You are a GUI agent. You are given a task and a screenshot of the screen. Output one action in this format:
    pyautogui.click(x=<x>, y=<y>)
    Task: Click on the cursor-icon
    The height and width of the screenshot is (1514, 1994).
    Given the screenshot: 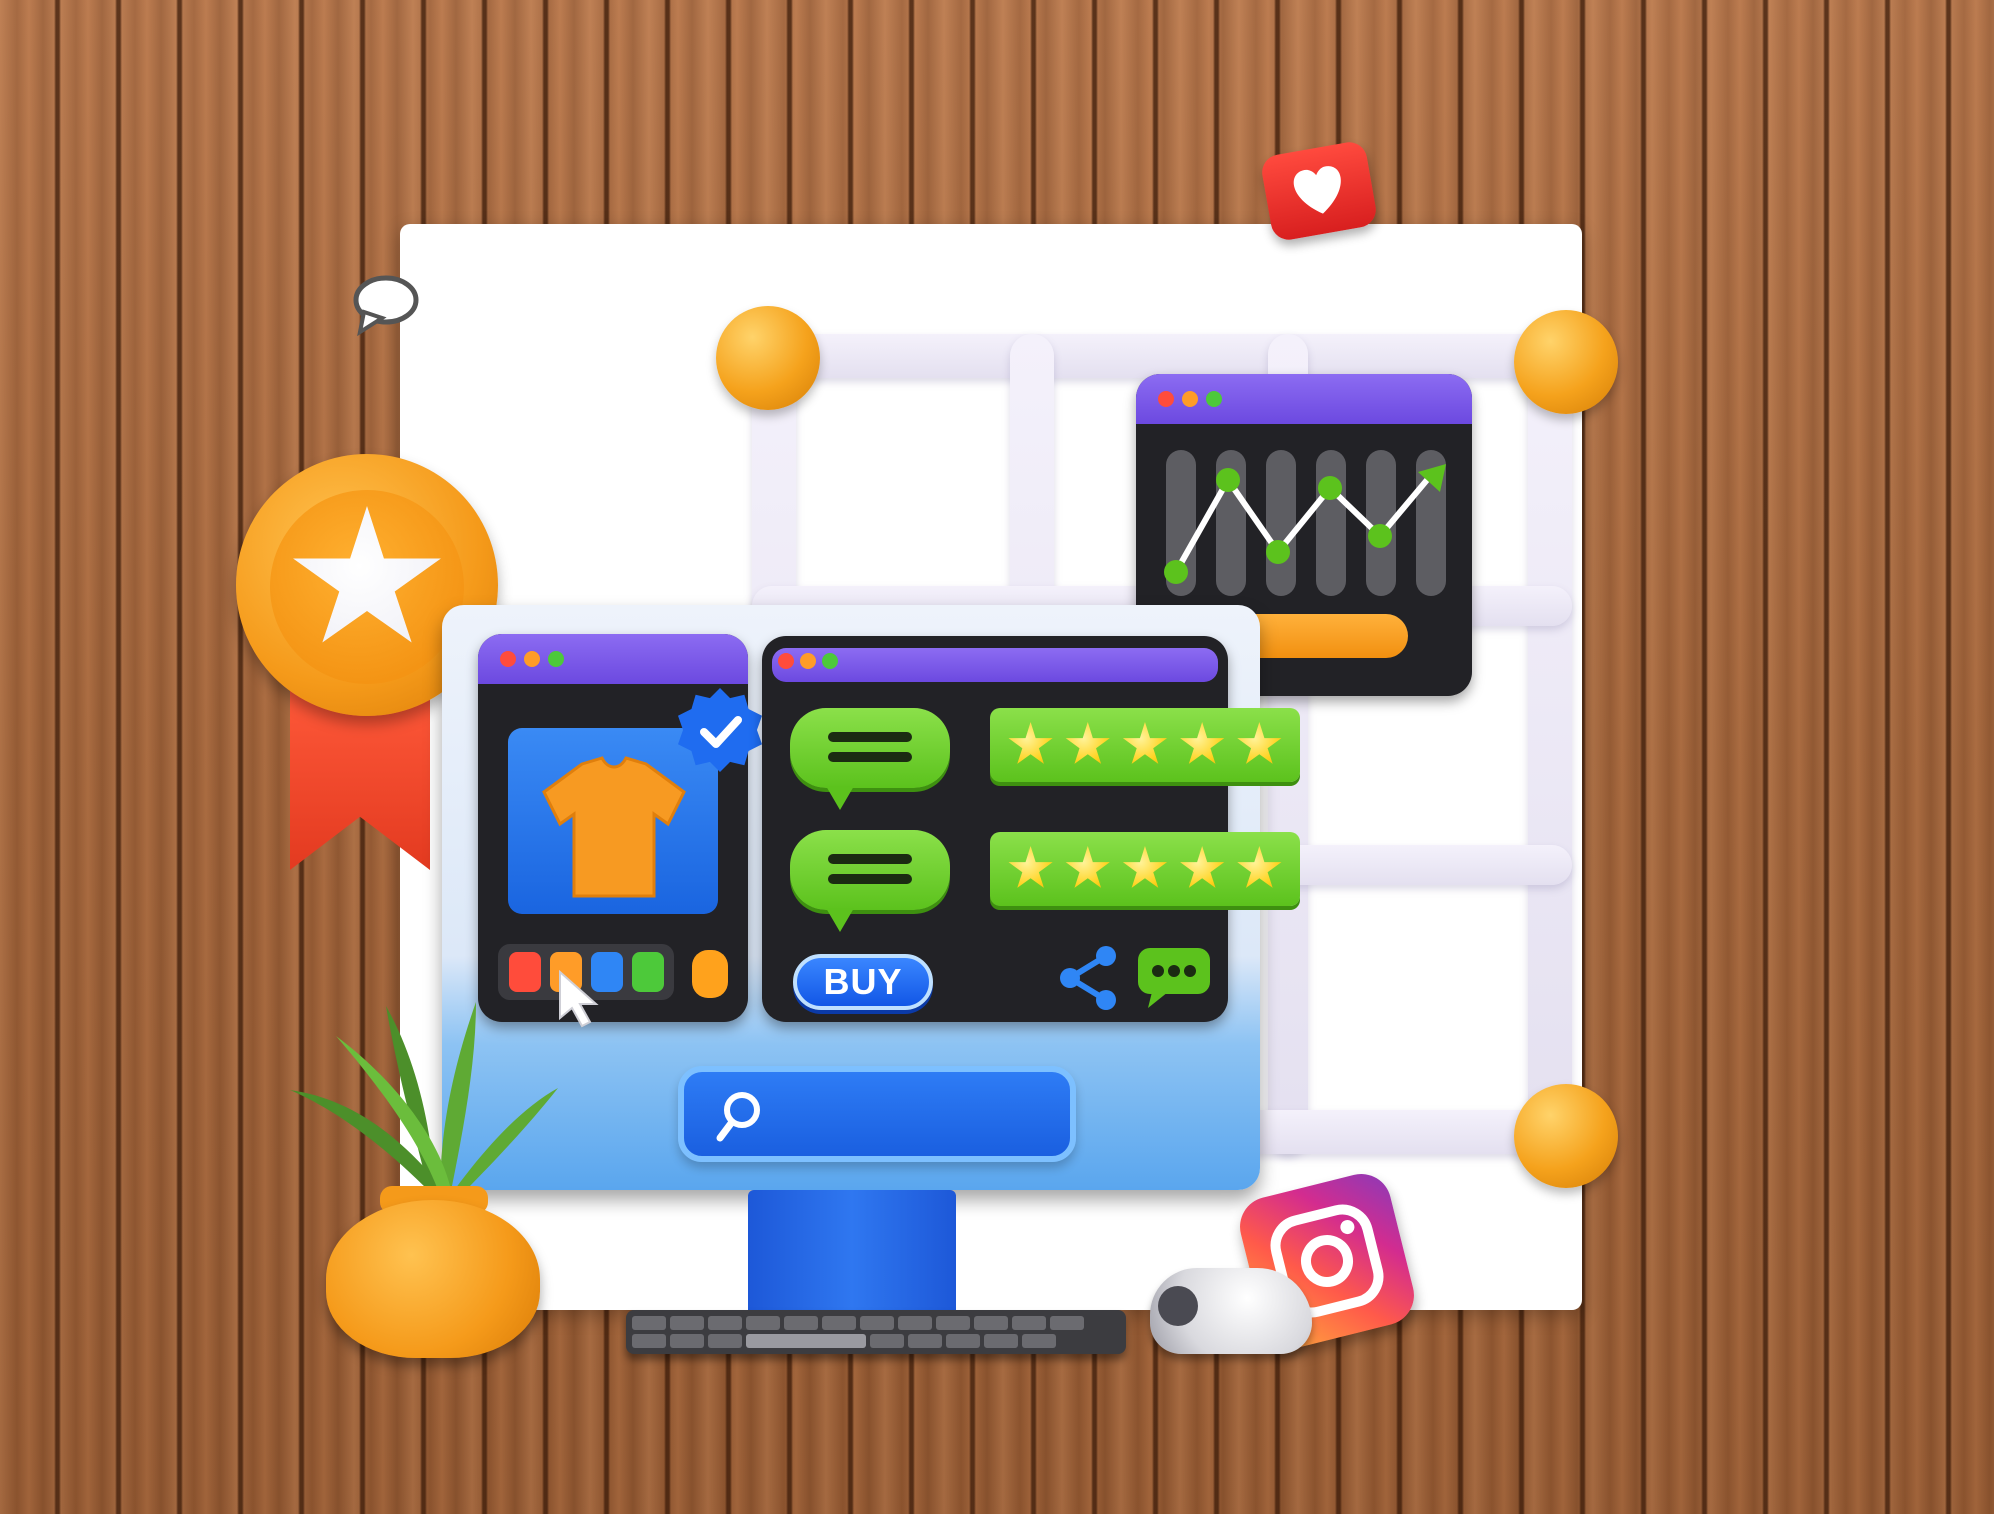 What is the action you would take?
    pyautogui.click(x=579, y=999)
    